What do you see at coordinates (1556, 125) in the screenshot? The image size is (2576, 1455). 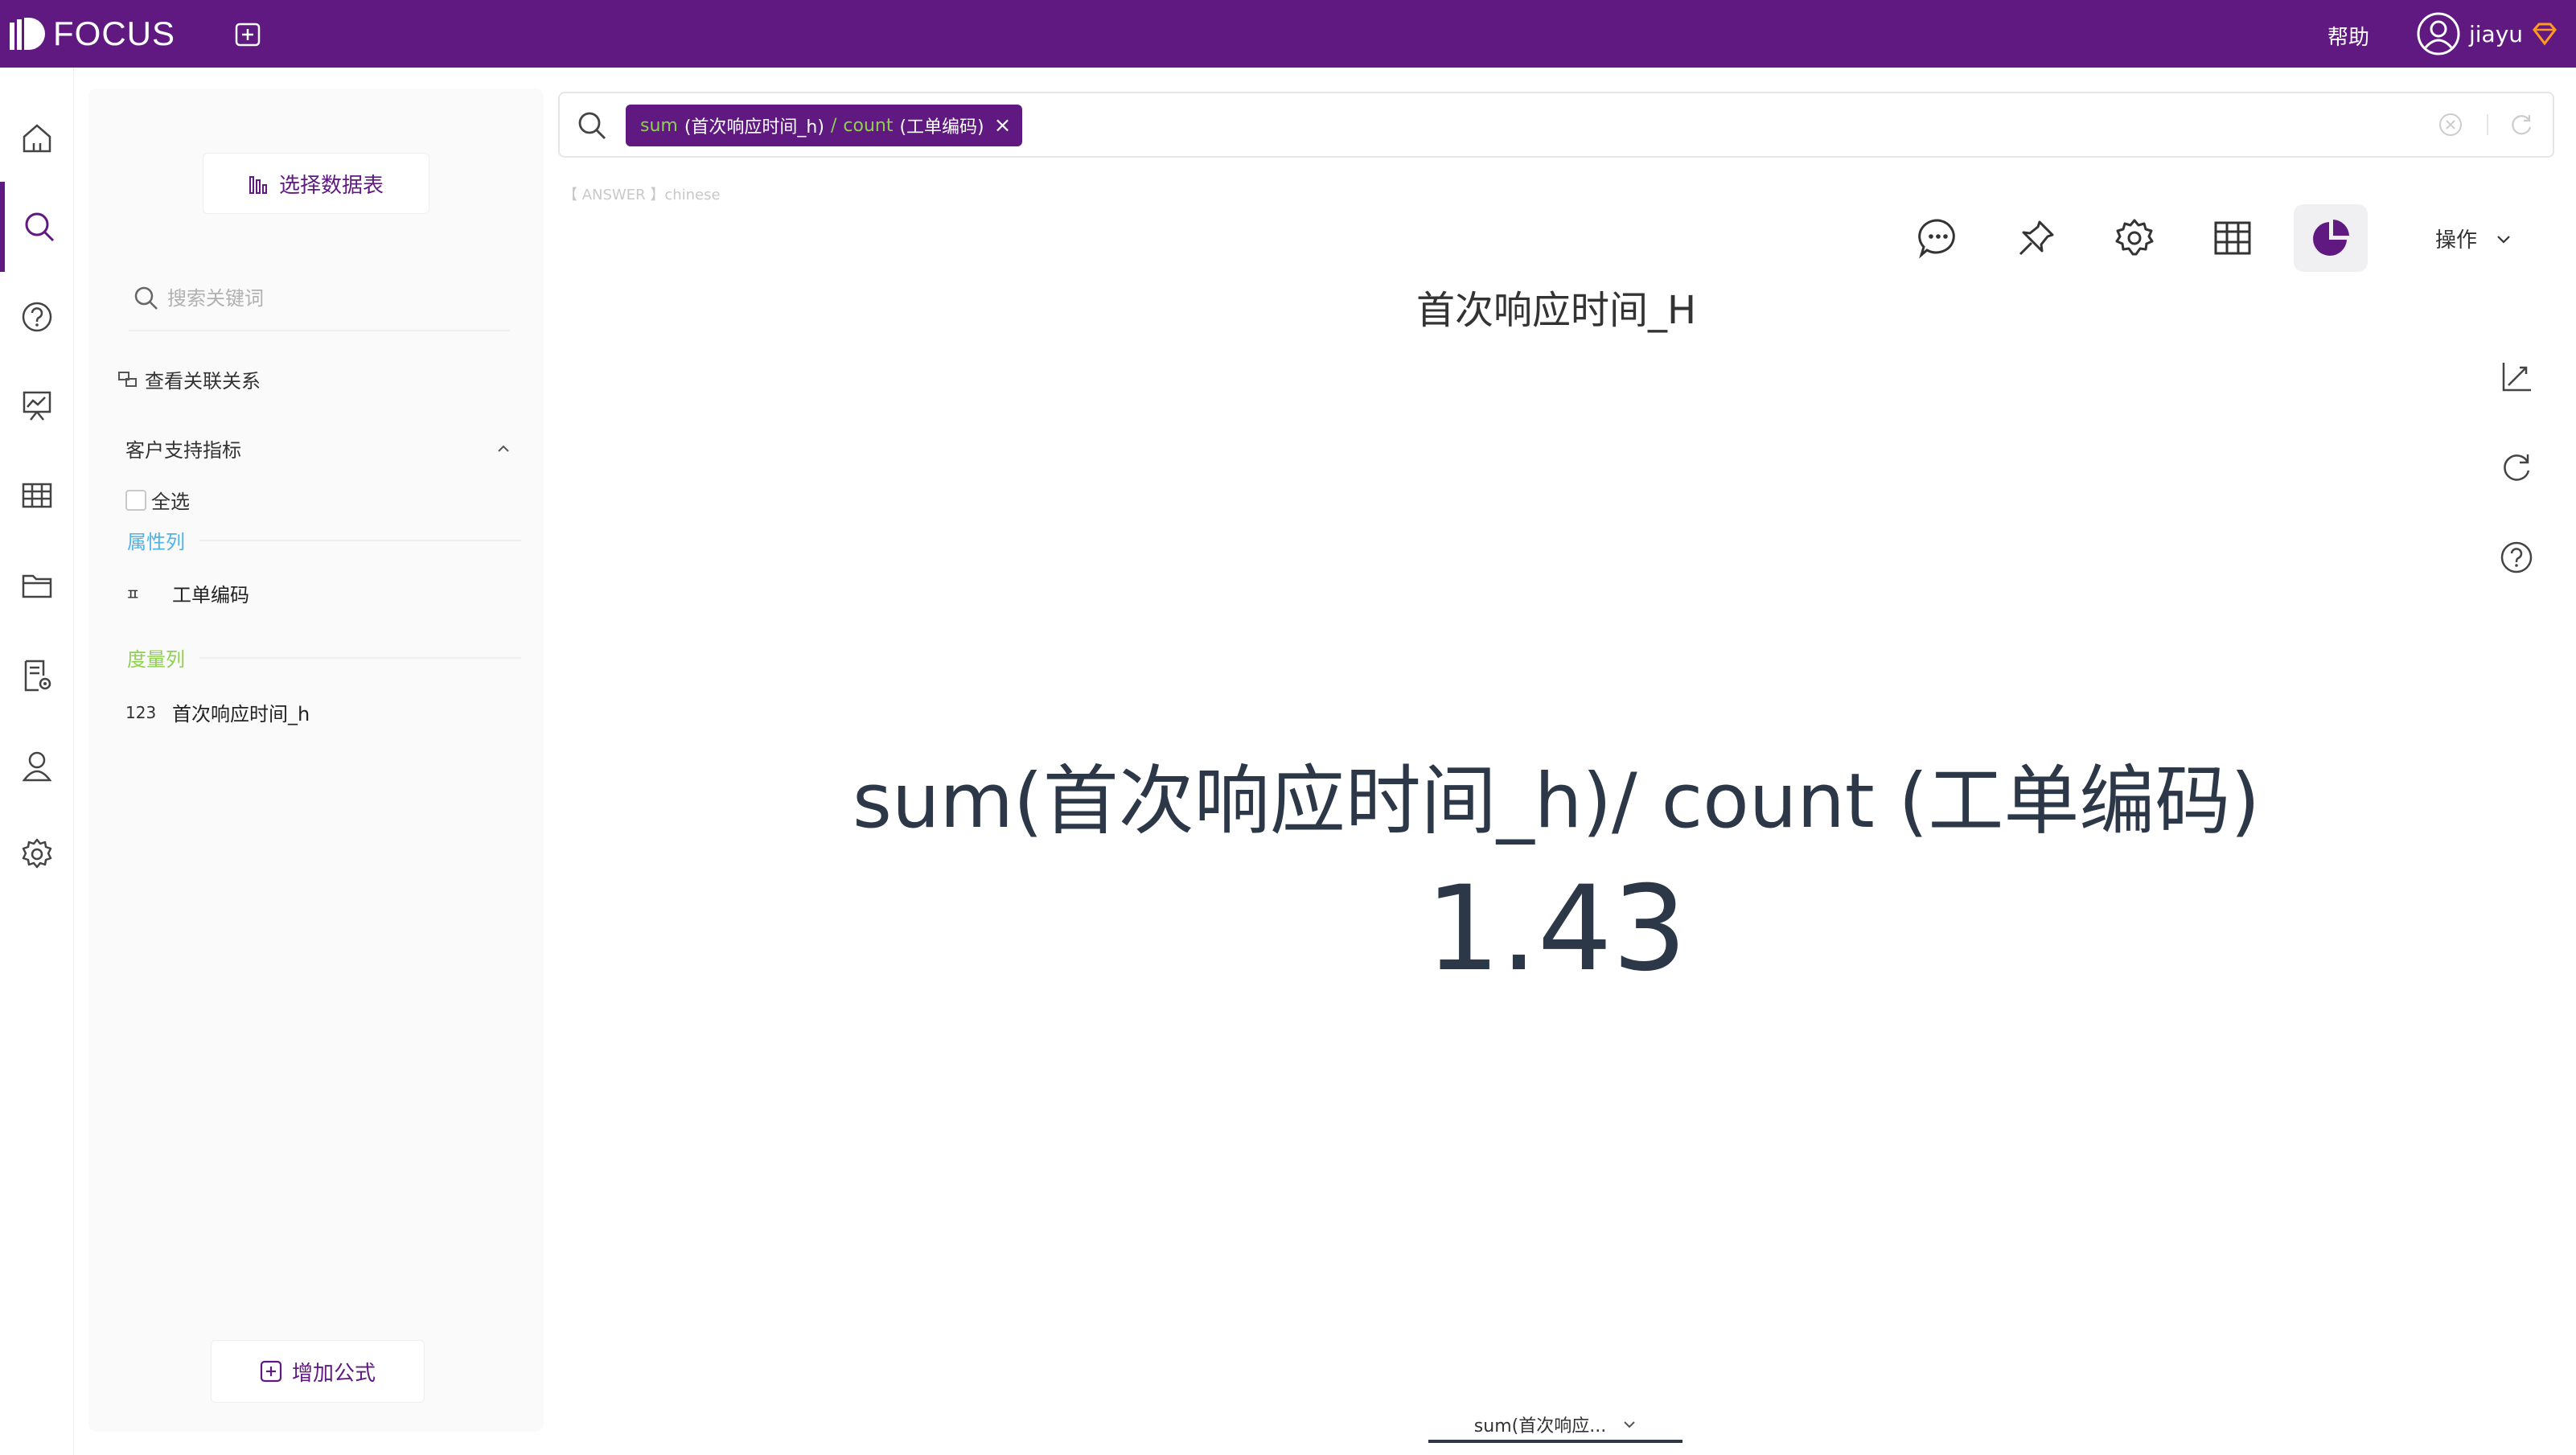 I see `search-bar: sum (首次响应时间_h) / count (工单编码) ×` at bounding box center [1556, 125].